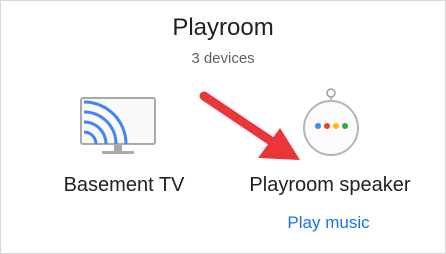  What do you see at coordinates (118, 125) in the screenshot?
I see `tv-cast-icon` at bounding box center [118, 125].